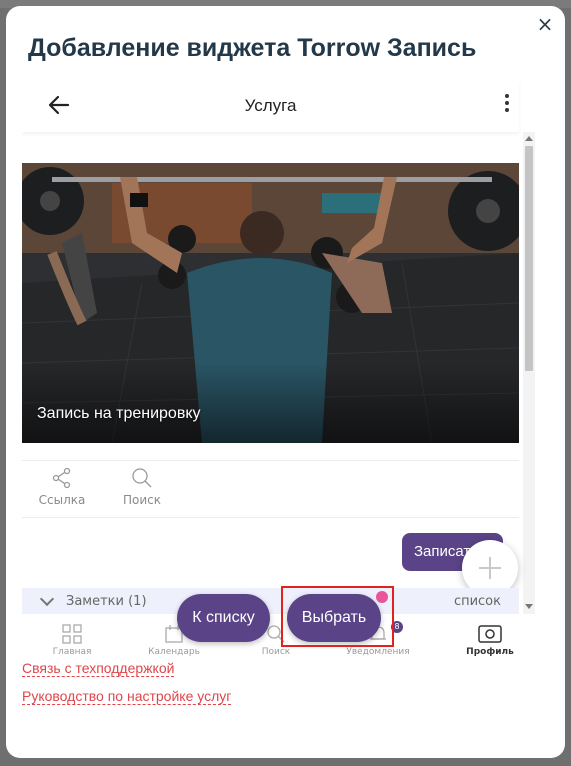  I want to click on action-search: Поиск, so click(142, 487).